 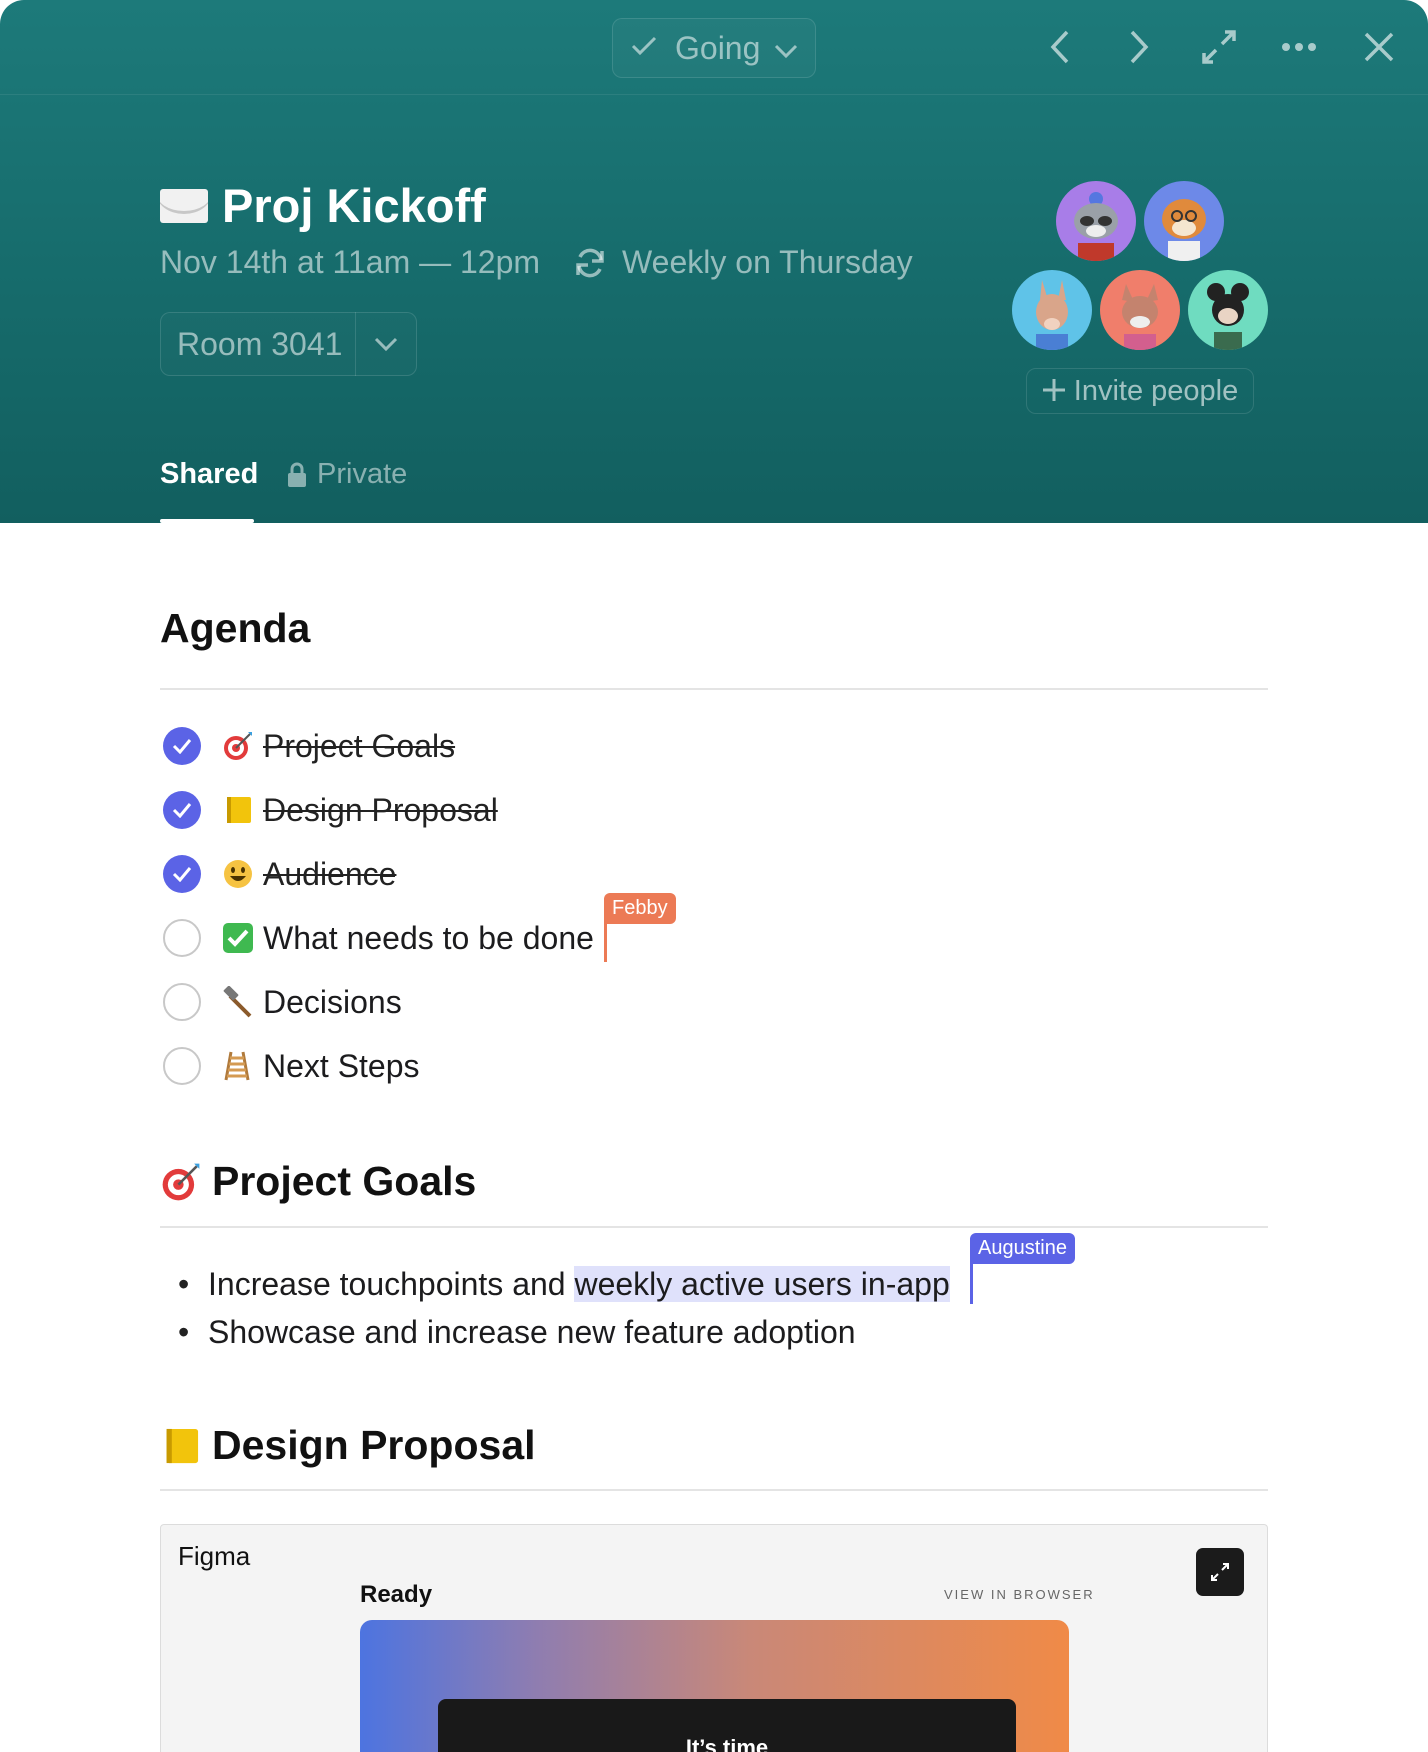 I want to click on agenda-item: Next Steps, so click(x=291, y=1066).